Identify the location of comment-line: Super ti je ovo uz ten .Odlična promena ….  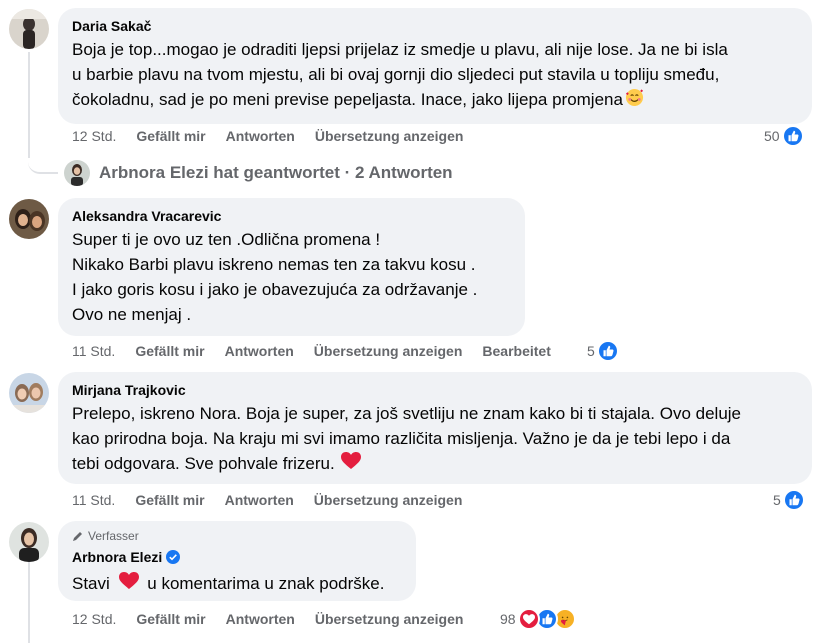
(226, 239).